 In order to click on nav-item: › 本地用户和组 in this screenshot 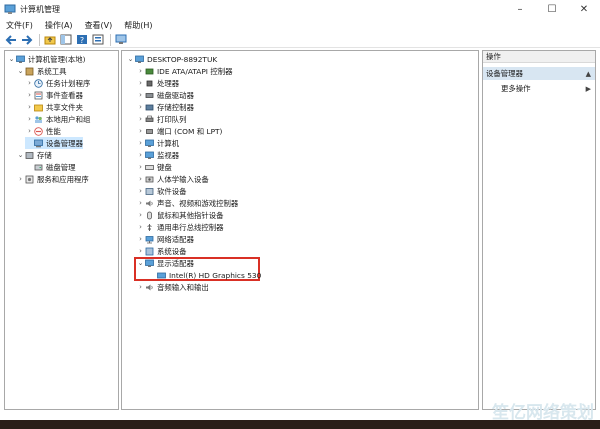, I will do `click(57, 119)`.